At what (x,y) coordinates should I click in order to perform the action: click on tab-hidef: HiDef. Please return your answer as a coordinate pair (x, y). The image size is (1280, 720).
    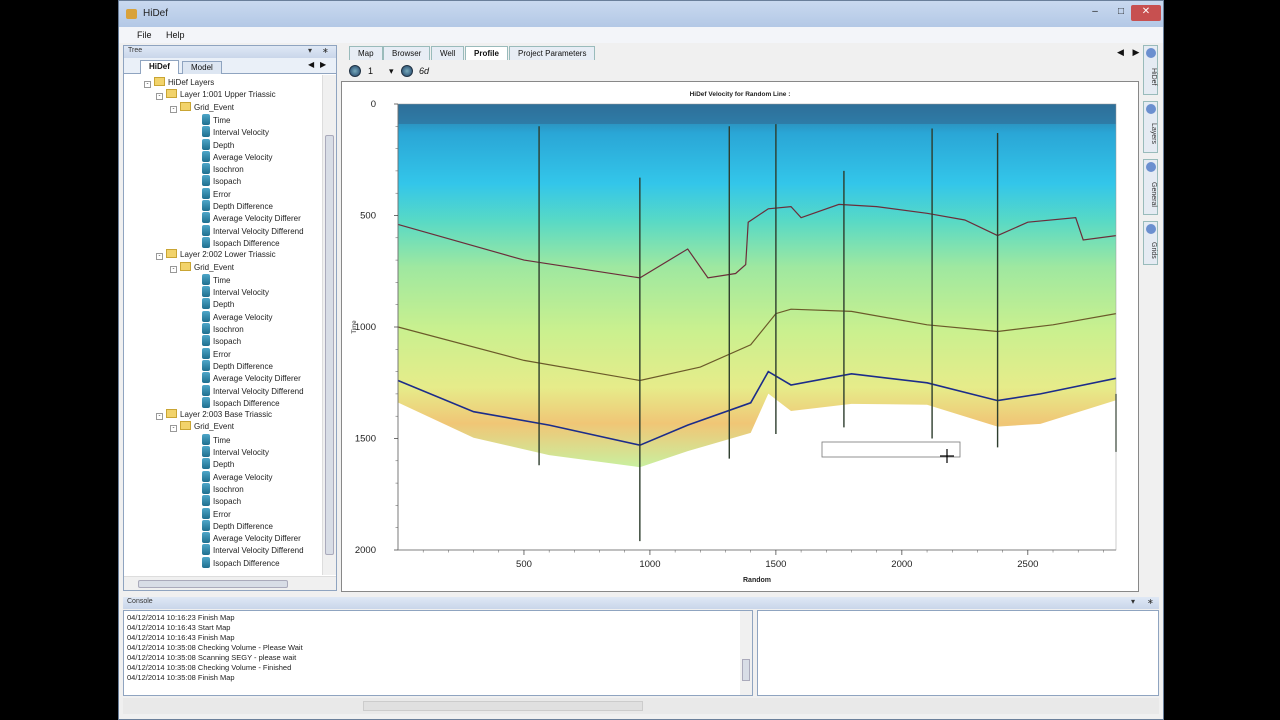
    Looking at the image, I should click on (159, 67).